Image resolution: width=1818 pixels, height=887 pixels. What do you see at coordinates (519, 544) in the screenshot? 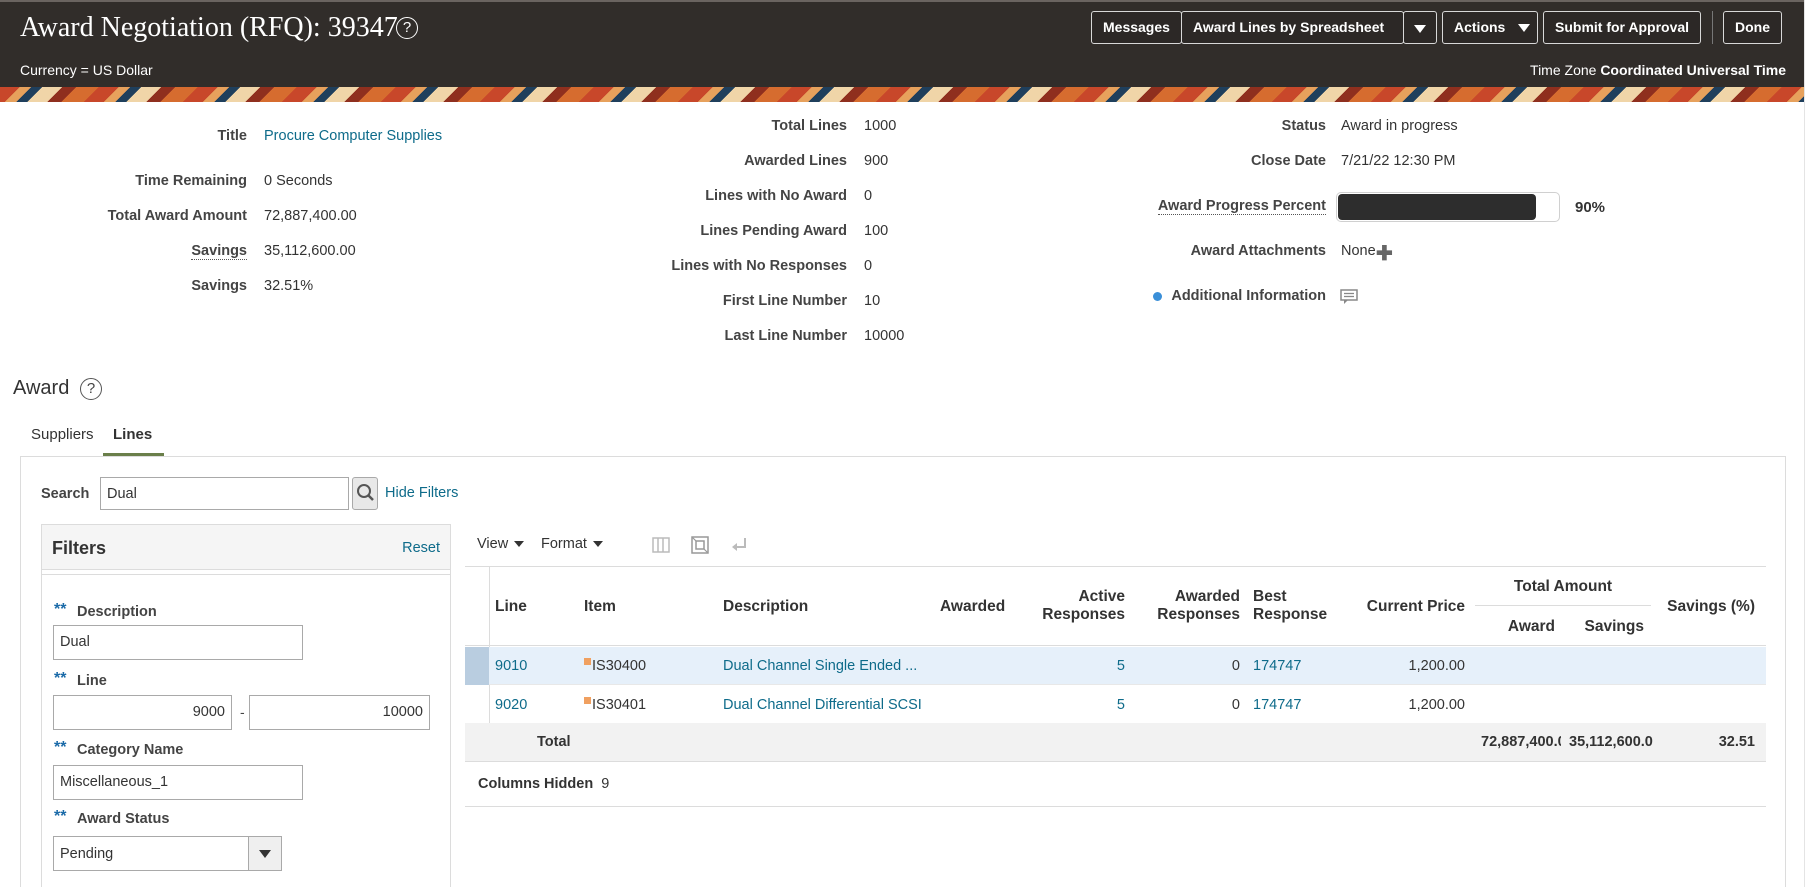
I see `chevron-down-icon` at bounding box center [519, 544].